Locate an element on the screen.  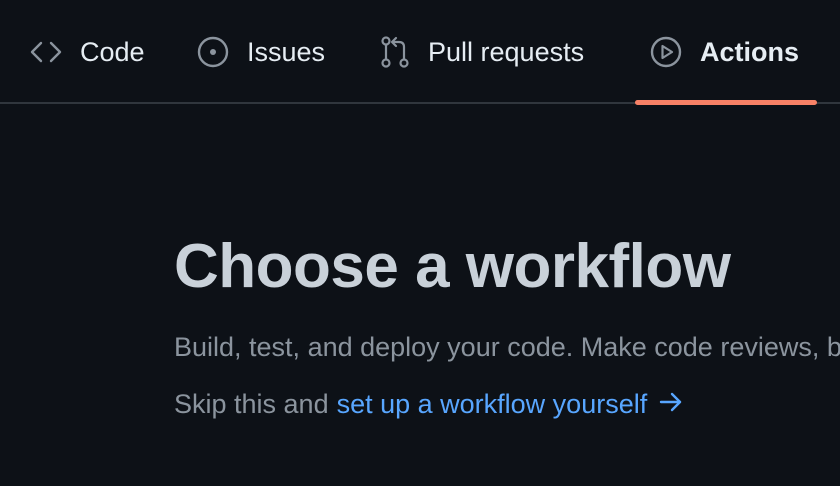
skip-prefix: Skip this and is located at coordinates (251, 404).